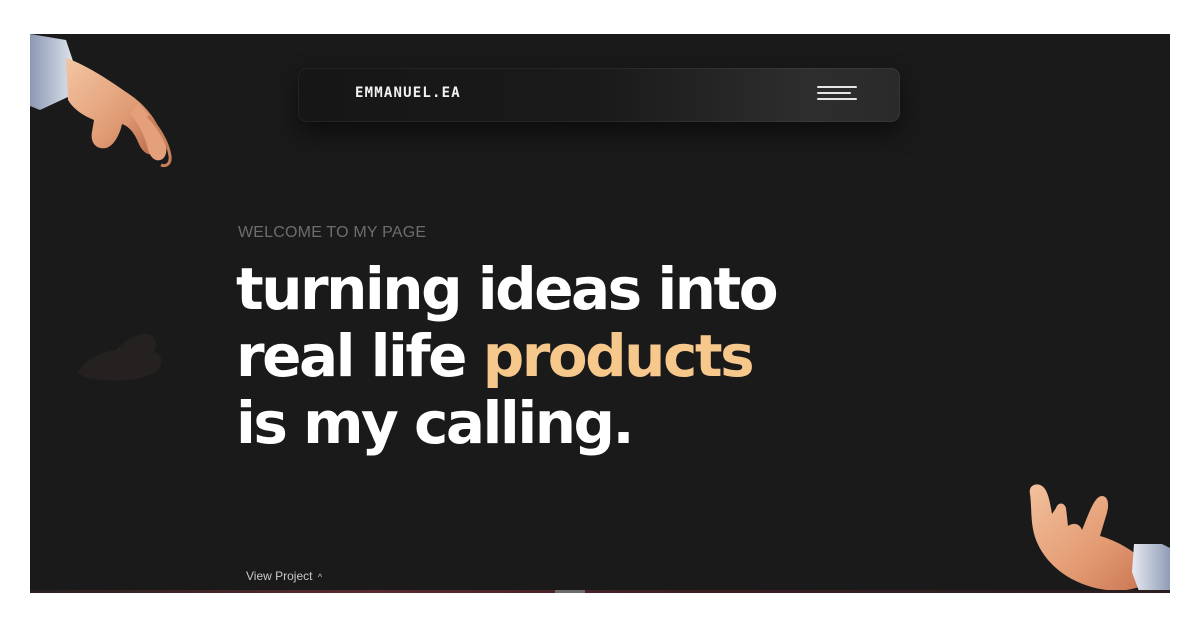 This screenshot has width=1200, height=627. Describe the element at coordinates (332, 232) in the screenshot. I see `welcome-eyebrow: WELCOME TO MY PAGE` at that location.